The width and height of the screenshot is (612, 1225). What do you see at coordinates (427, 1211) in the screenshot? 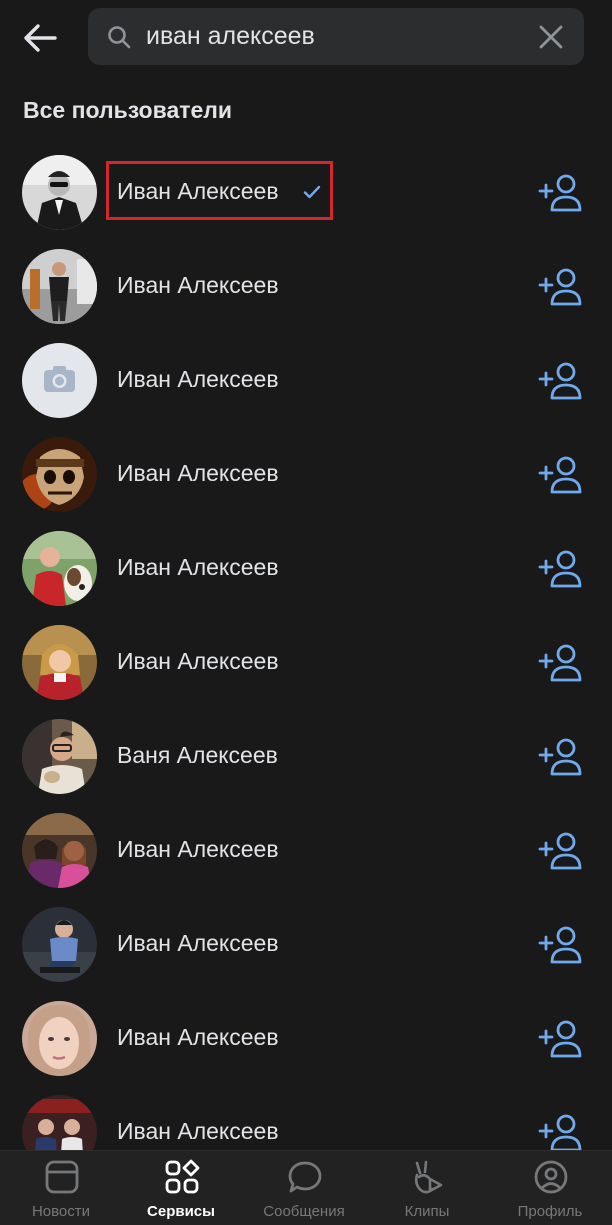
I see `nav-label: Клипы` at bounding box center [427, 1211].